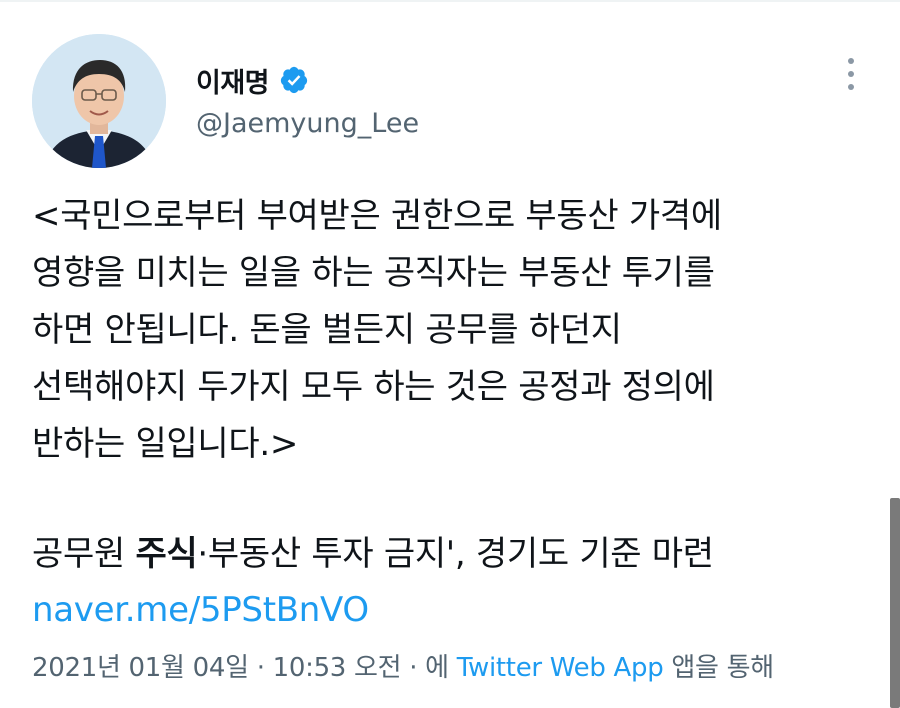  Describe the element at coordinates (450, 1) in the screenshot. I see `top-divider` at that location.